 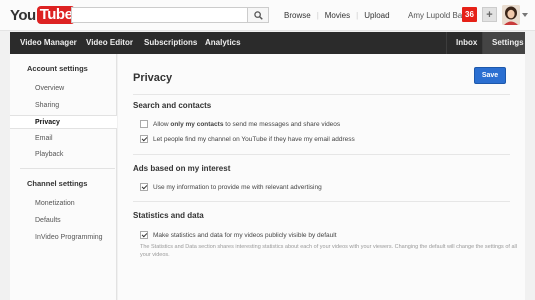 I want to click on nav-subscriptions: Subscriptions, so click(x=170, y=43).